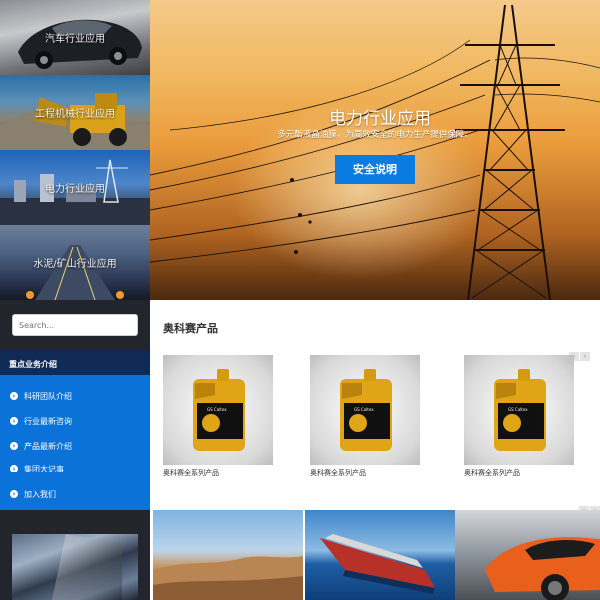 This screenshot has height=600, width=600. I want to click on nav-item-product-news: › 产品最新介绍, so click(75, 452).